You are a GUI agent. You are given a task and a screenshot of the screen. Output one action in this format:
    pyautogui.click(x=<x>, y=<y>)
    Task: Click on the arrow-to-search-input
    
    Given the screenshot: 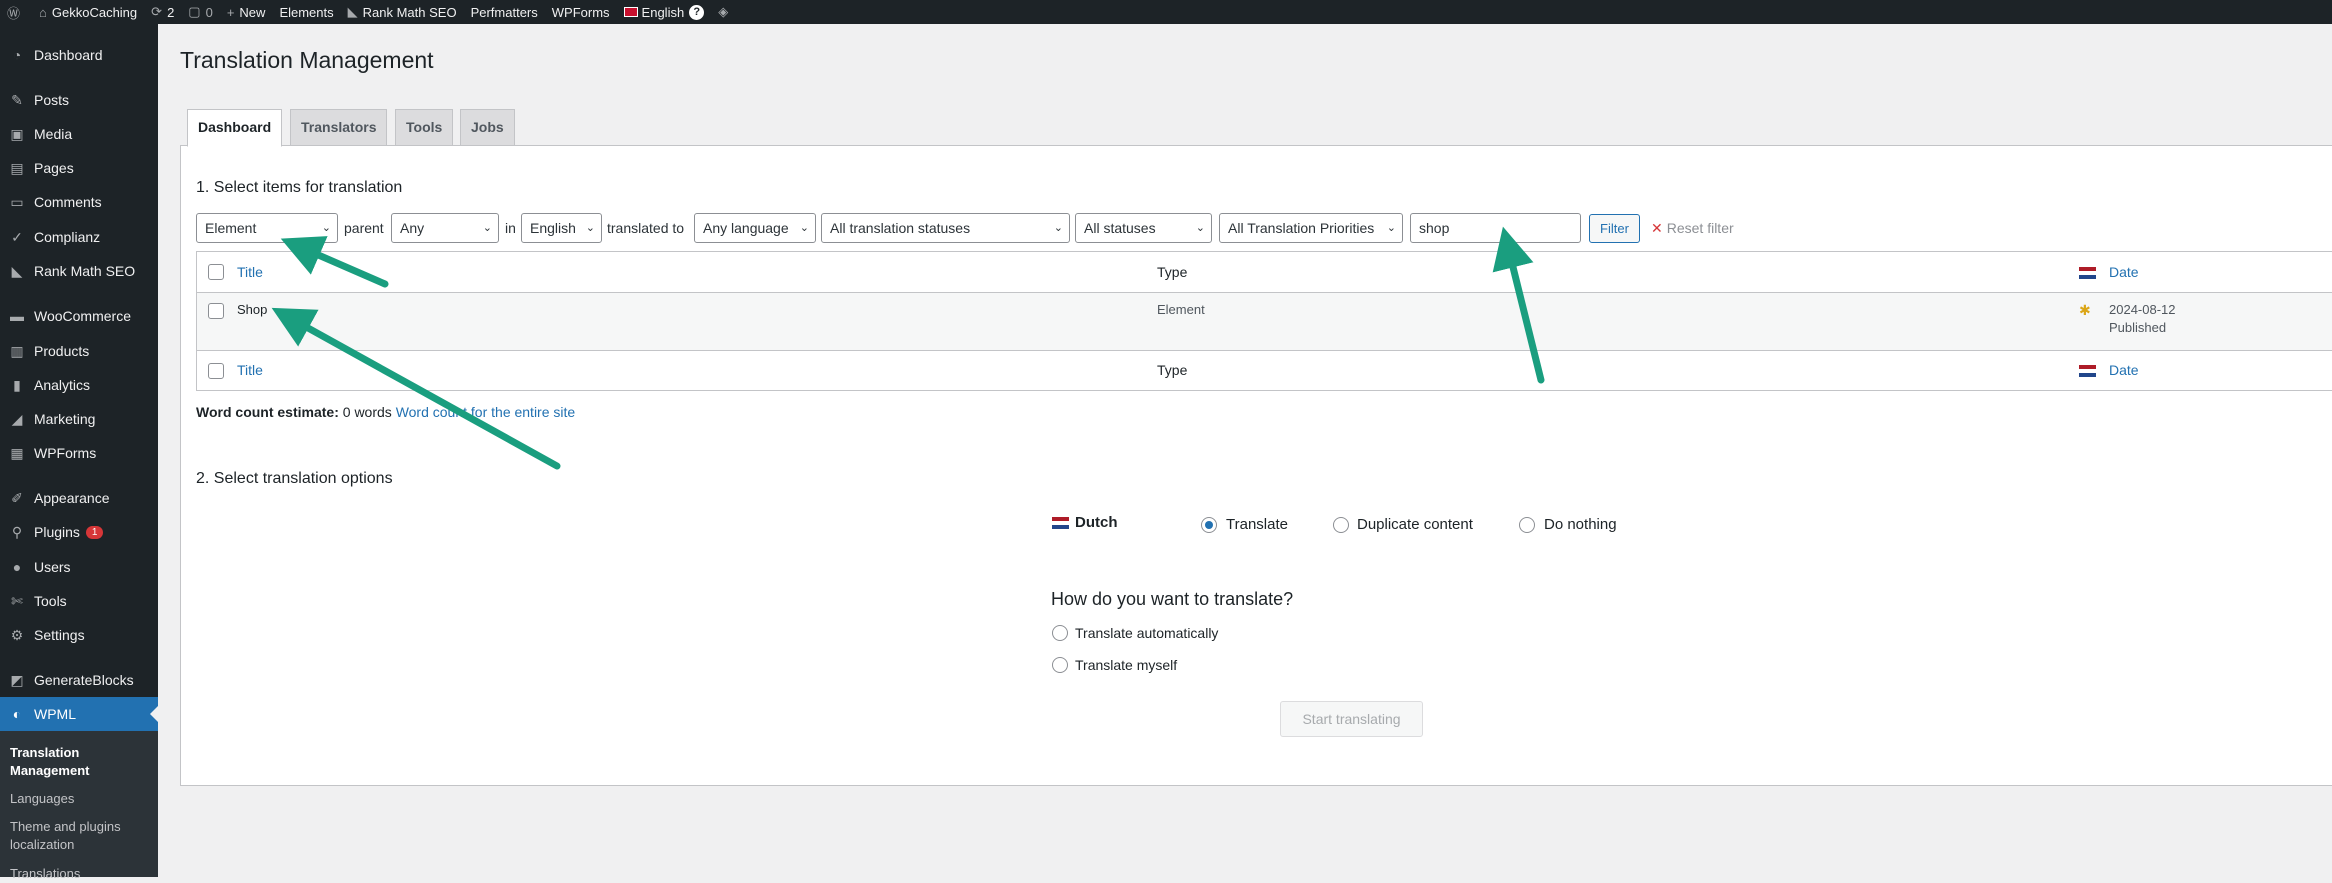 What is the action you would take?
    pyautogui.click(x=1518, y=305)
    